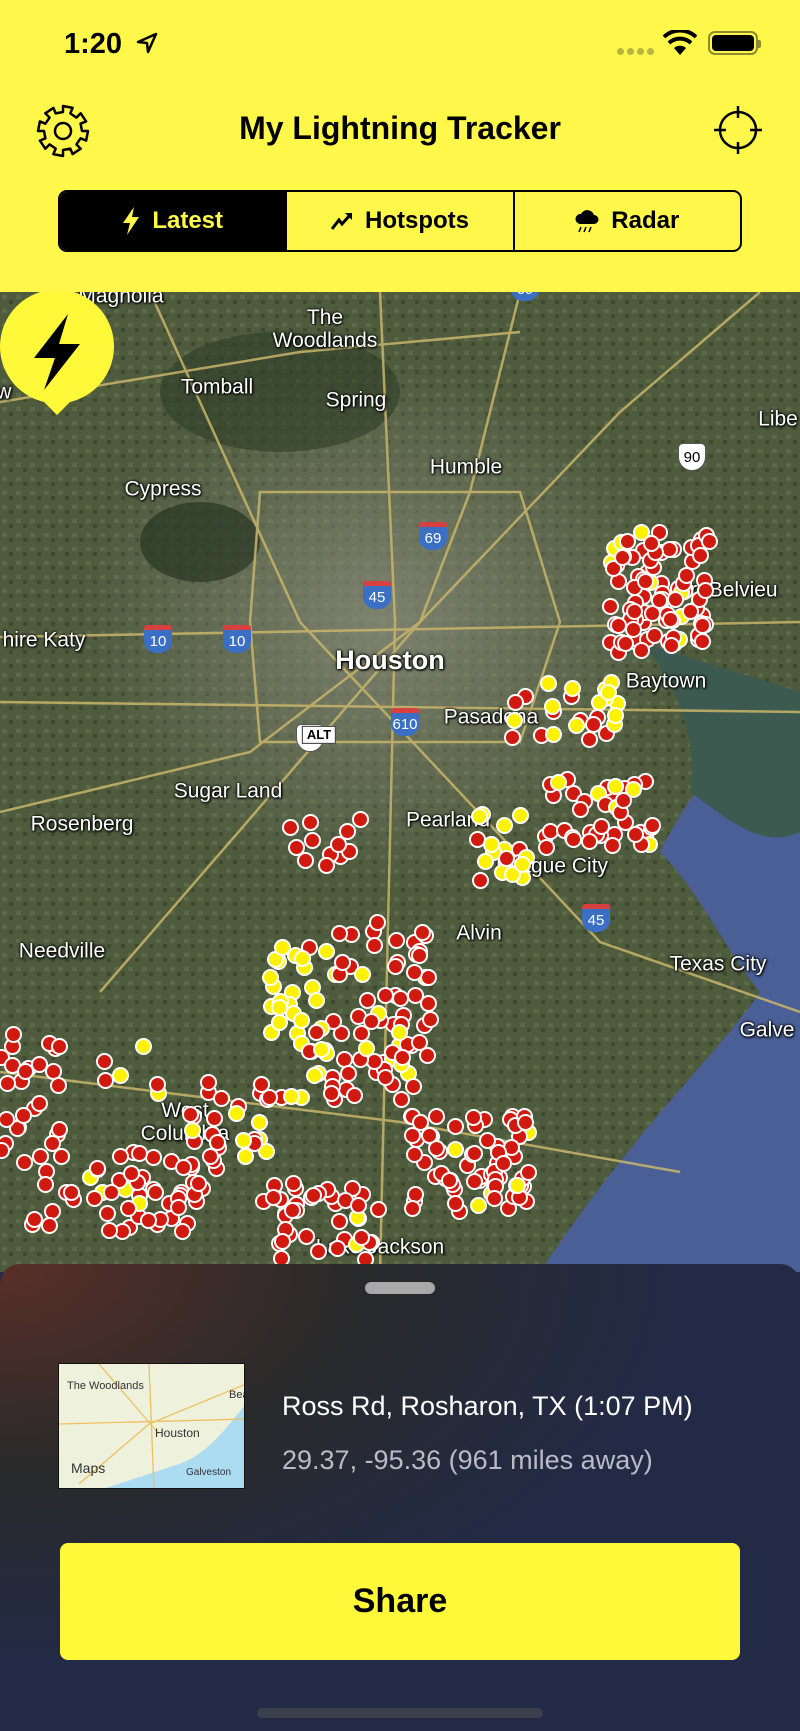 The width and height of the screenshot is (800, 1731). Describe the element at coordinates (398, 221) in the screenshot. I see `tab-hotspots: Hotspots` at that location.